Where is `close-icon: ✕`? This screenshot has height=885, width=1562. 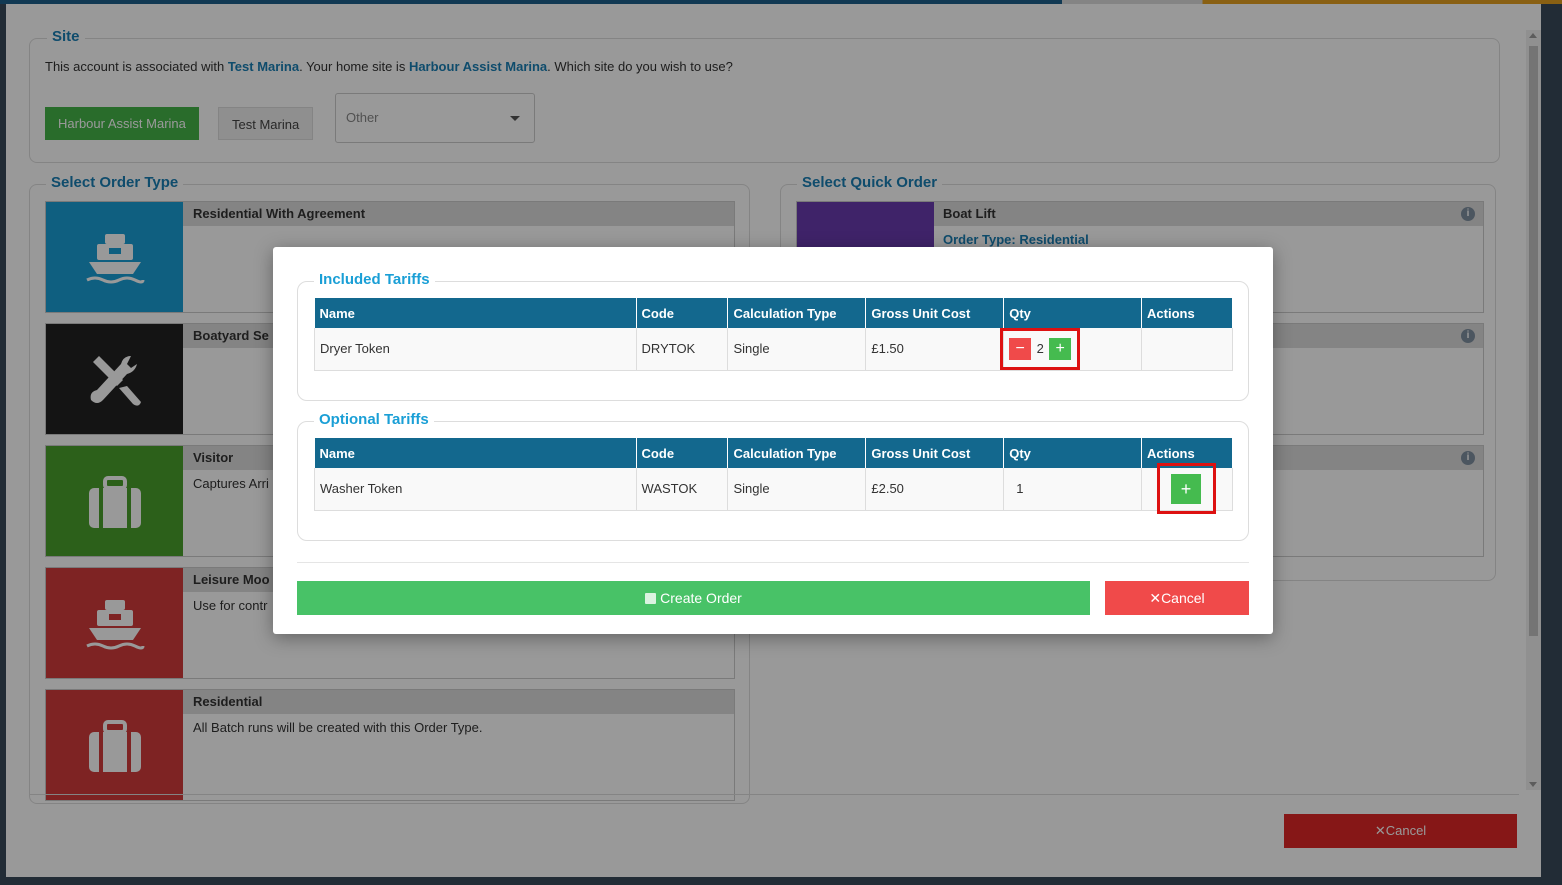
close-icon: ✕ is located at coordinates (1155, 598).